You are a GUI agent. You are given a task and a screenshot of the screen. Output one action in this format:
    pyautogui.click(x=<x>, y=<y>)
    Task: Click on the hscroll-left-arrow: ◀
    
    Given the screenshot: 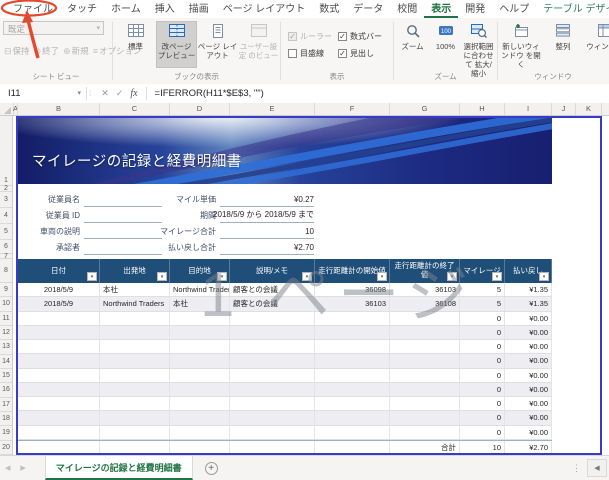 What is the action you would take?
    pyautogui.click(x=597, y=468)
    